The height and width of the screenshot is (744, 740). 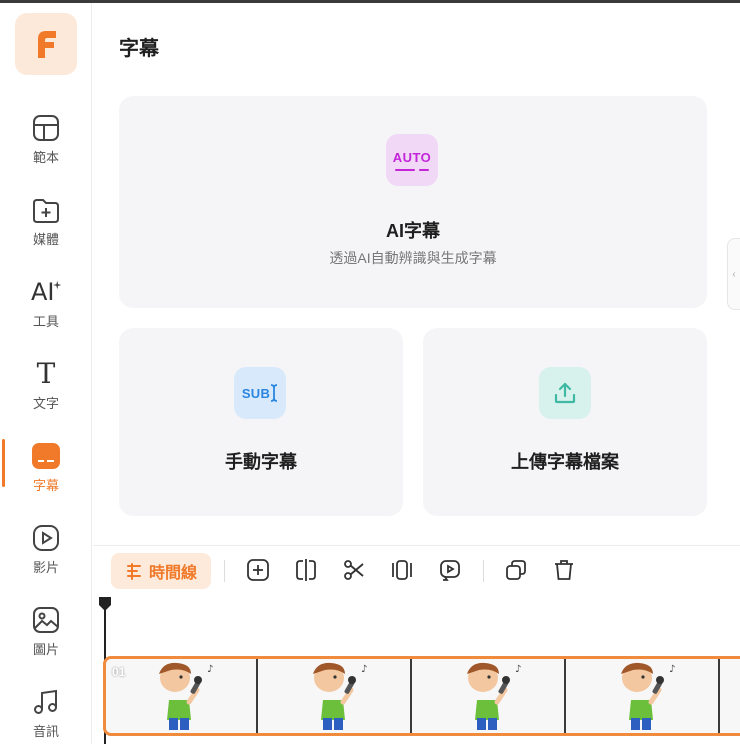 I want to click on sidebar-item-label: 工具, so click(x=45, y=321).